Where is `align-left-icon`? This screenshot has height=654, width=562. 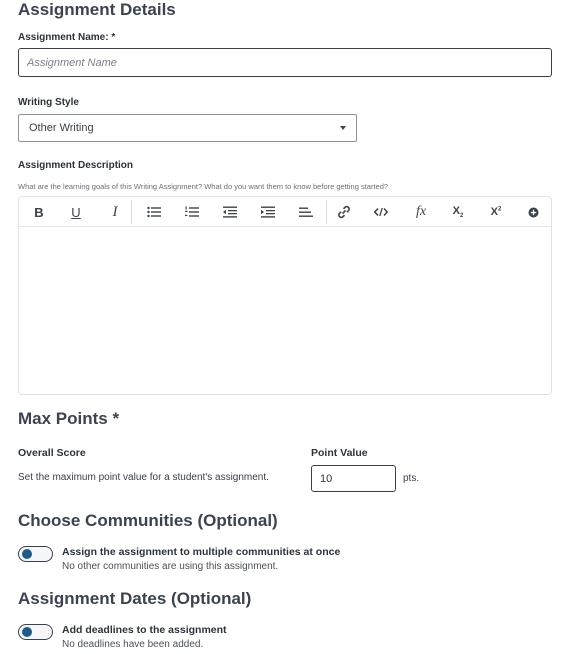
align-left-icon is located at coordinates (306, 212).